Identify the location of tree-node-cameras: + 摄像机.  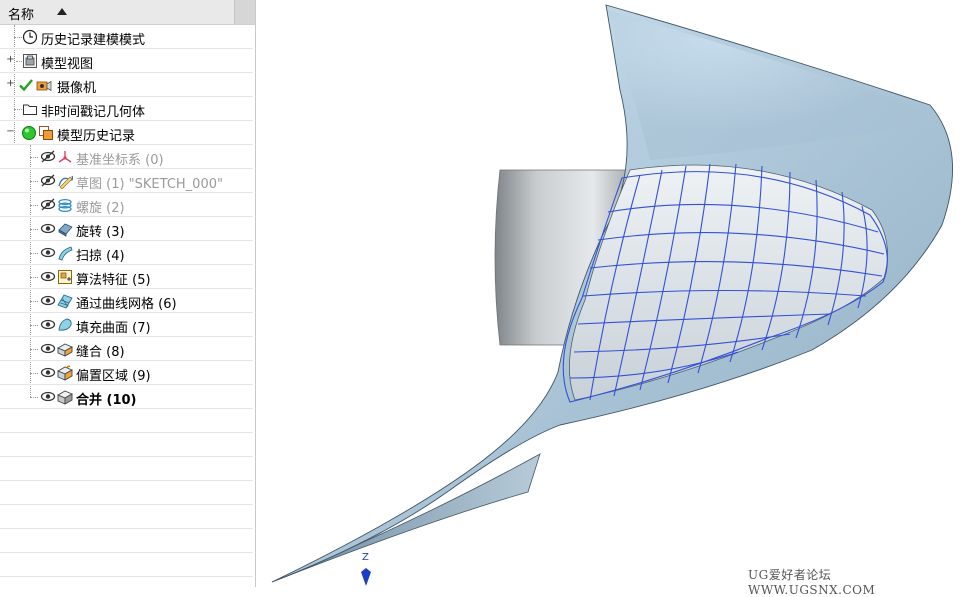
(126, 85).